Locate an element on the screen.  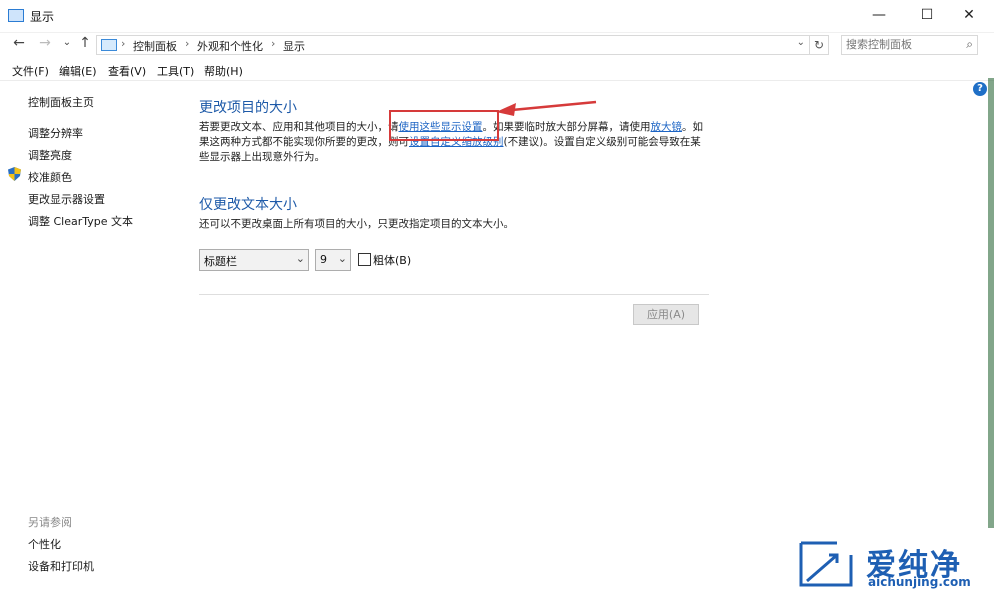
search-box: ⌕ is located at coordinates (909, 45).